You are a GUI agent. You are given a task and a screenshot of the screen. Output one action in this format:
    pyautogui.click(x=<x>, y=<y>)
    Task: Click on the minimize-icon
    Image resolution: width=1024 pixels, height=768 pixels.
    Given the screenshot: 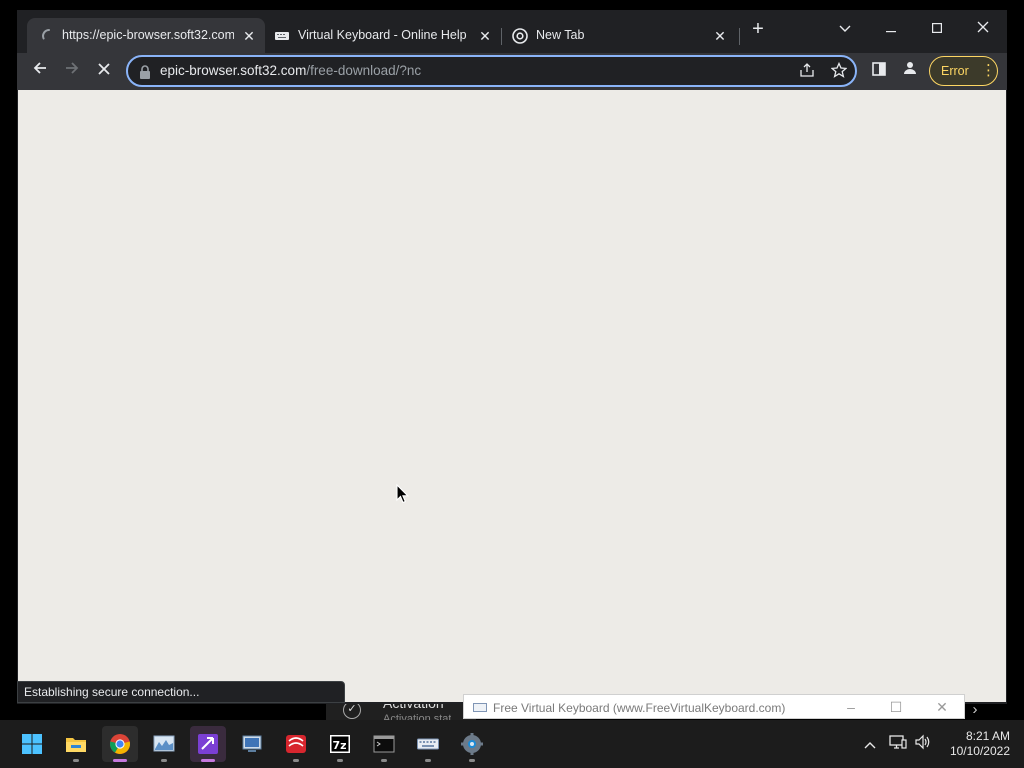 What is the action you would take?
    pyautogui.click(x=891, y=32)
    